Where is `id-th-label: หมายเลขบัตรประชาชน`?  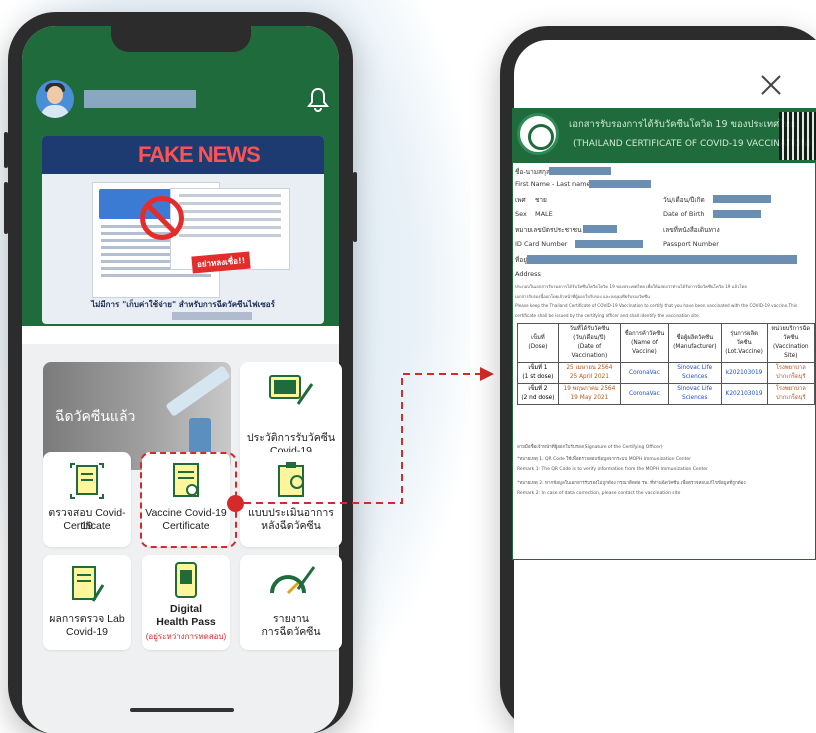 id-th-label: หมายเลขบัตรประชาชน is located at coordinates (548, 230).